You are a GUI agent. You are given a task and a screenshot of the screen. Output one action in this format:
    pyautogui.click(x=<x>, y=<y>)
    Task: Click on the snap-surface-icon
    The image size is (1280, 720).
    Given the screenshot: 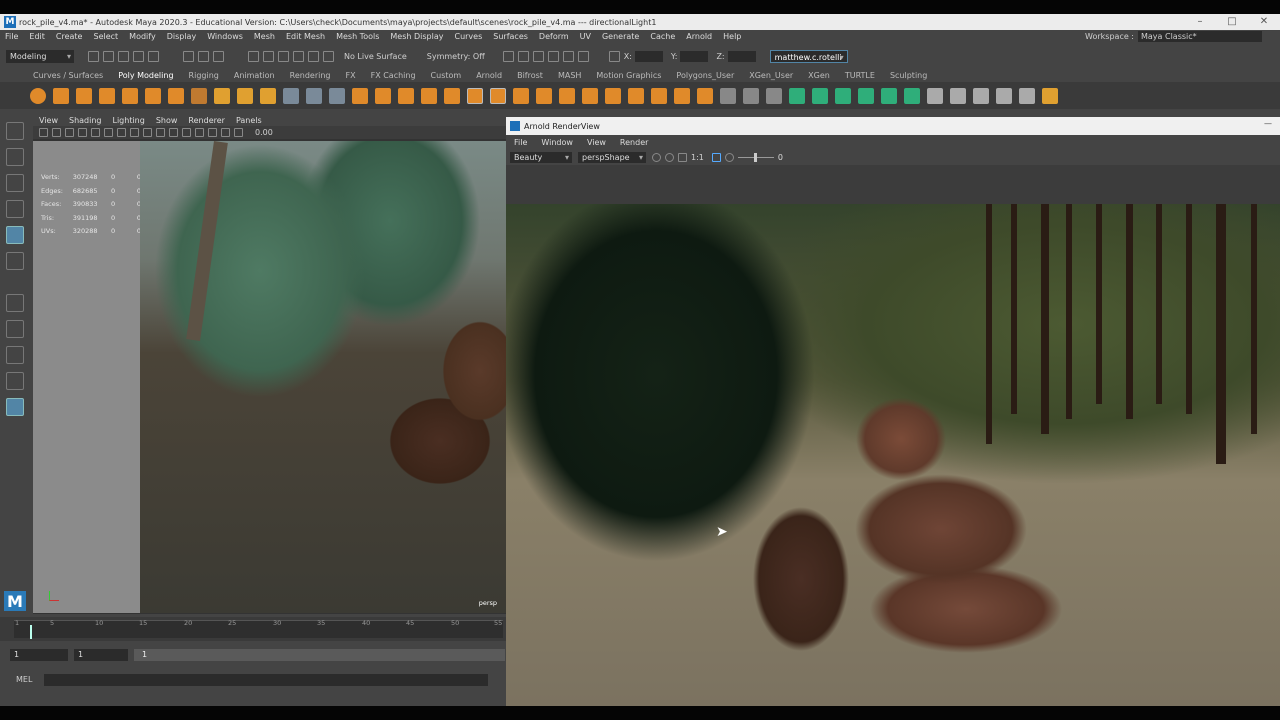 What is the action you would take?
    pyautogui.click(x=313, y=56)
    